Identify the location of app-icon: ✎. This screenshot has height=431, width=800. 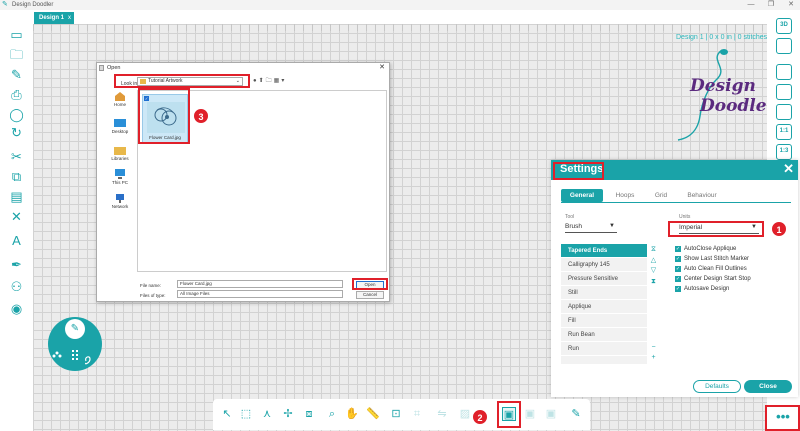
(5, 4).